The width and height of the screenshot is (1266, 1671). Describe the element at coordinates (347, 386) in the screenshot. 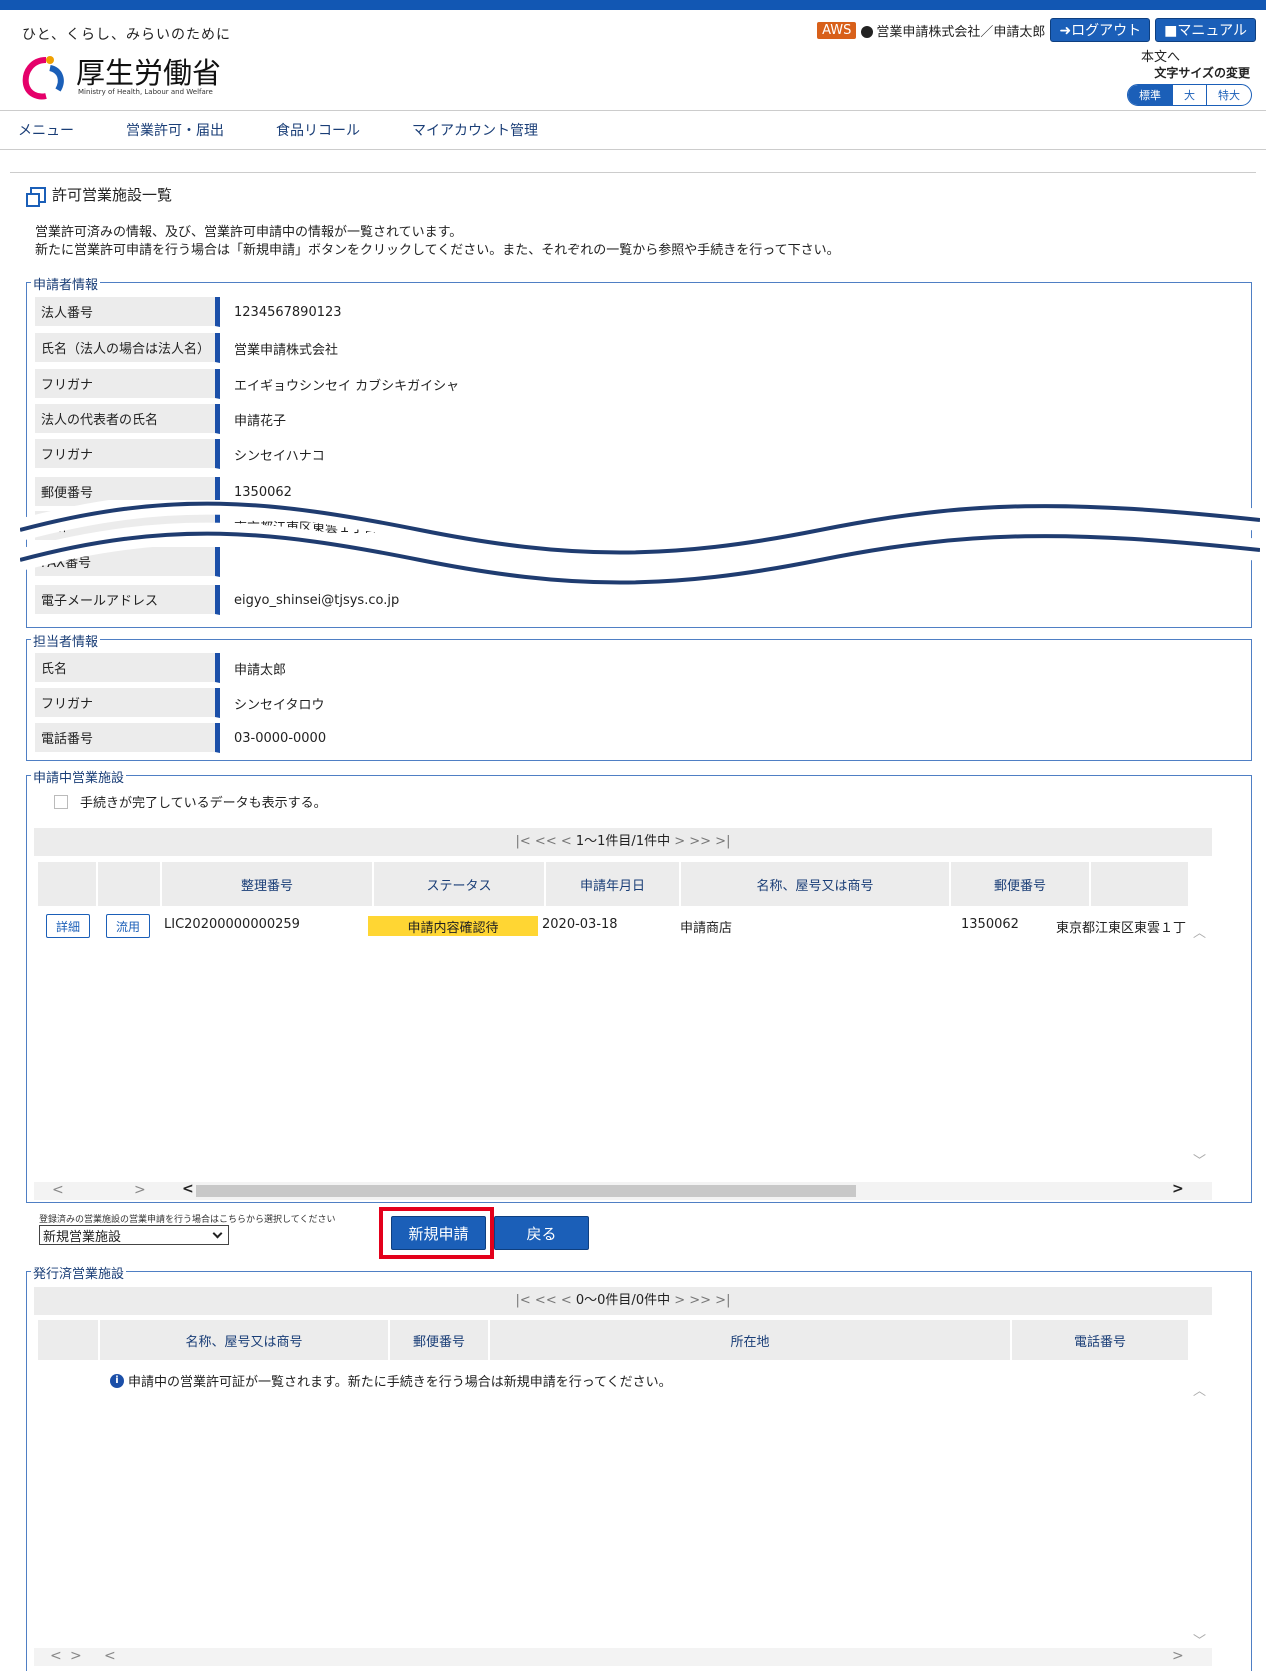

I see `field-value: エイギョウシンセイ カブシキガイシャ` at that location.